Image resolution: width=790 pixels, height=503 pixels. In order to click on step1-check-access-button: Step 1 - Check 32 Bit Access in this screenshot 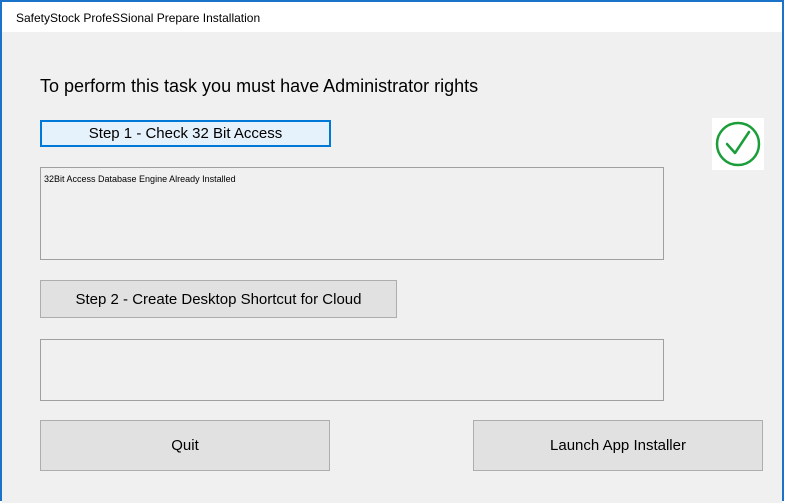, I will do `click(185, 133)`.